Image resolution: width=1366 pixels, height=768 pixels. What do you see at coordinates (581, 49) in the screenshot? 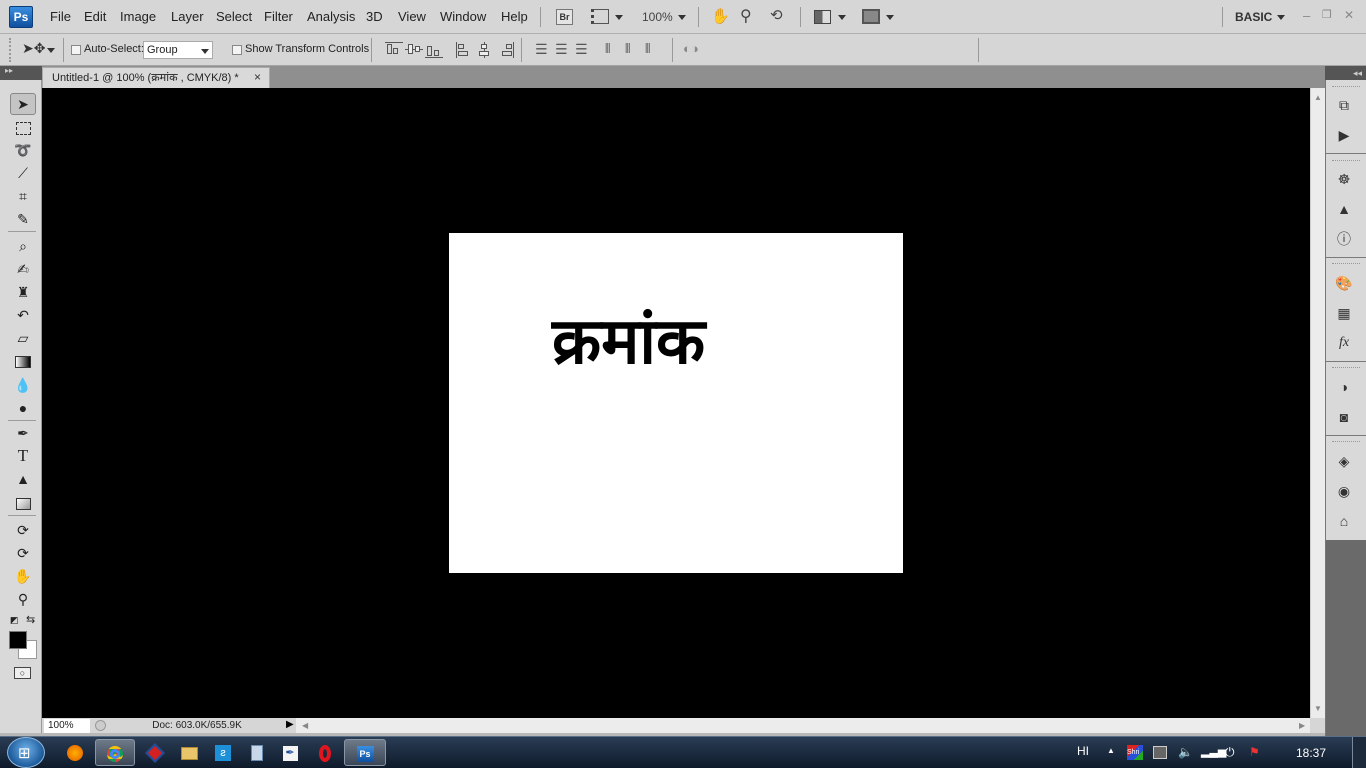
I see `distribute-bottom-edges-button: ☰` at bounding box center [581, 49].